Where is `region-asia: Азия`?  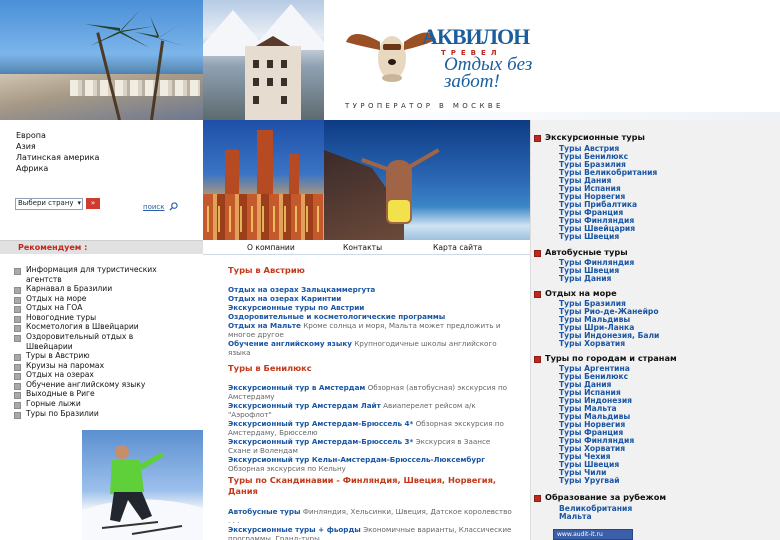
region-asia: Азия is located at coordinates (57, 146).